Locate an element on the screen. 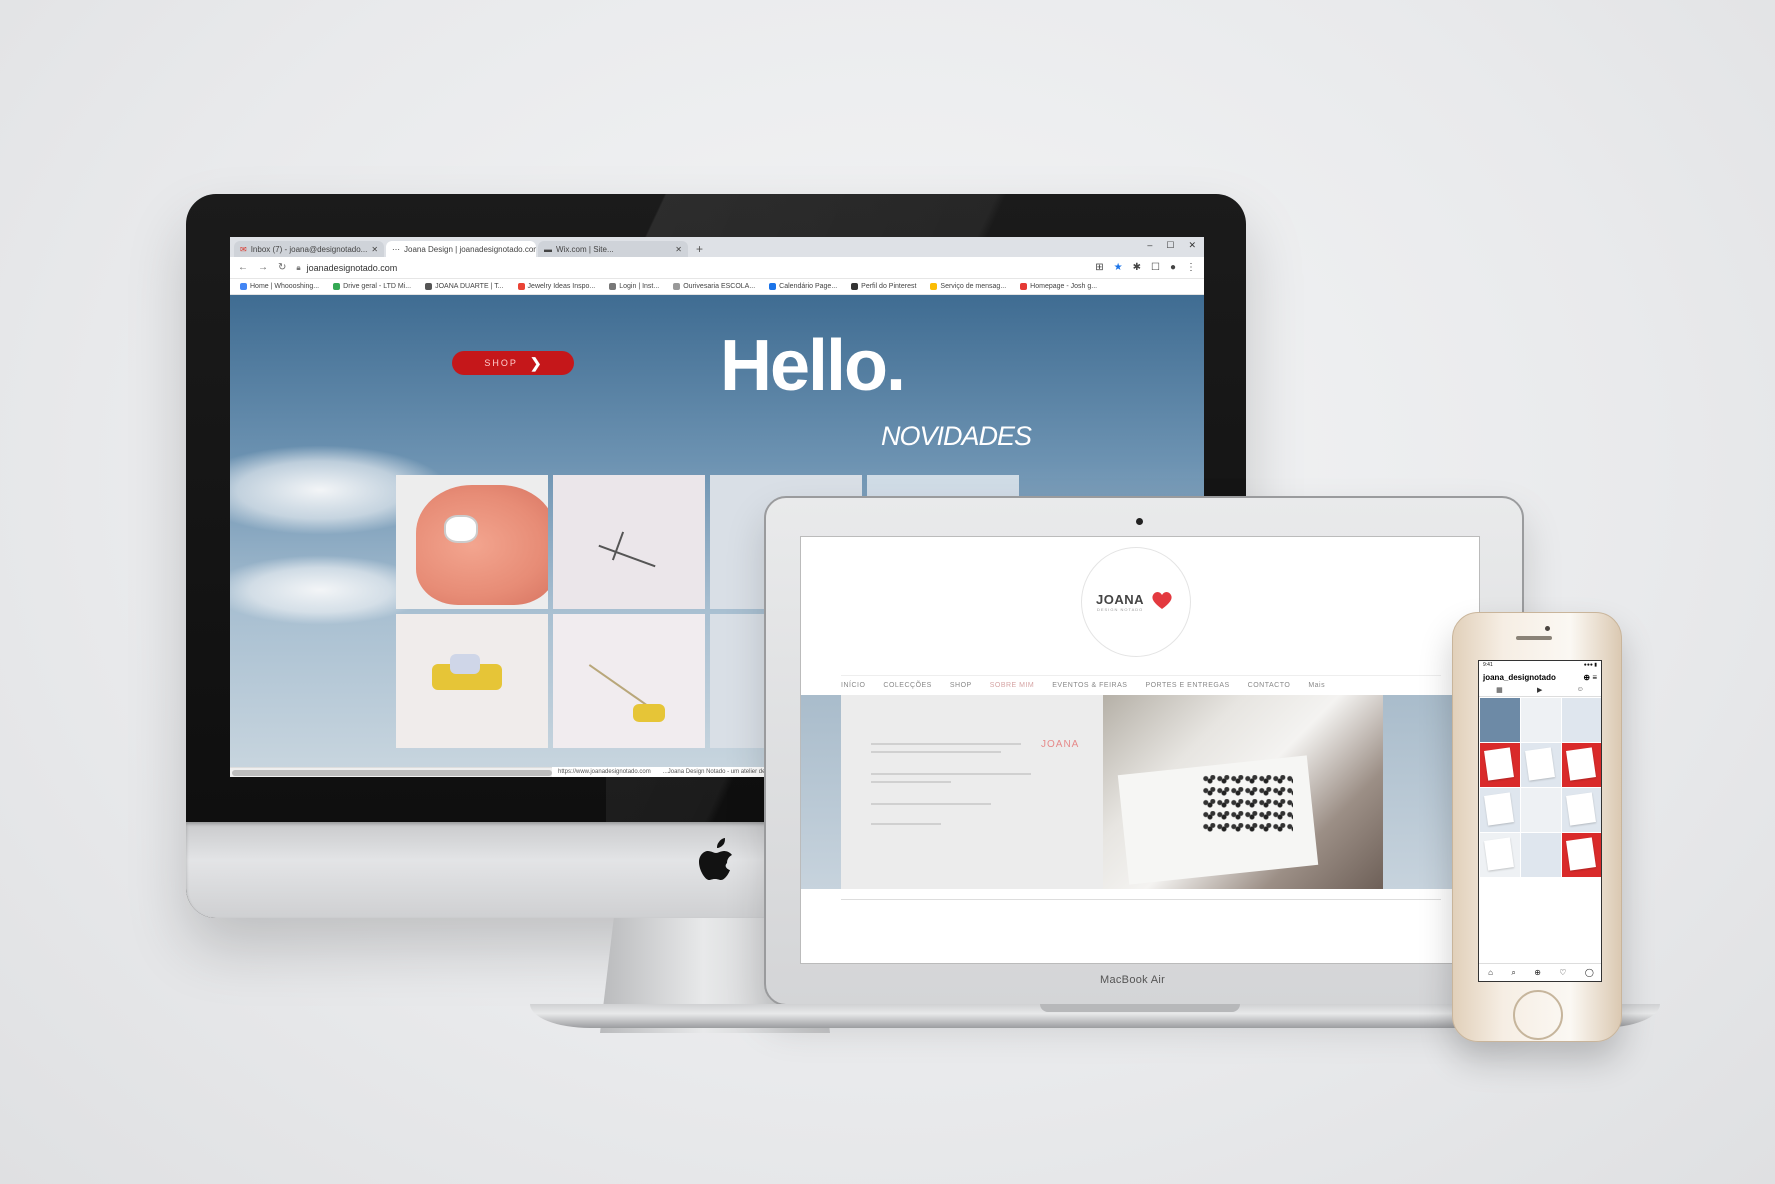  close-window-icon: ✕ is located at coordinates (1192, 245).